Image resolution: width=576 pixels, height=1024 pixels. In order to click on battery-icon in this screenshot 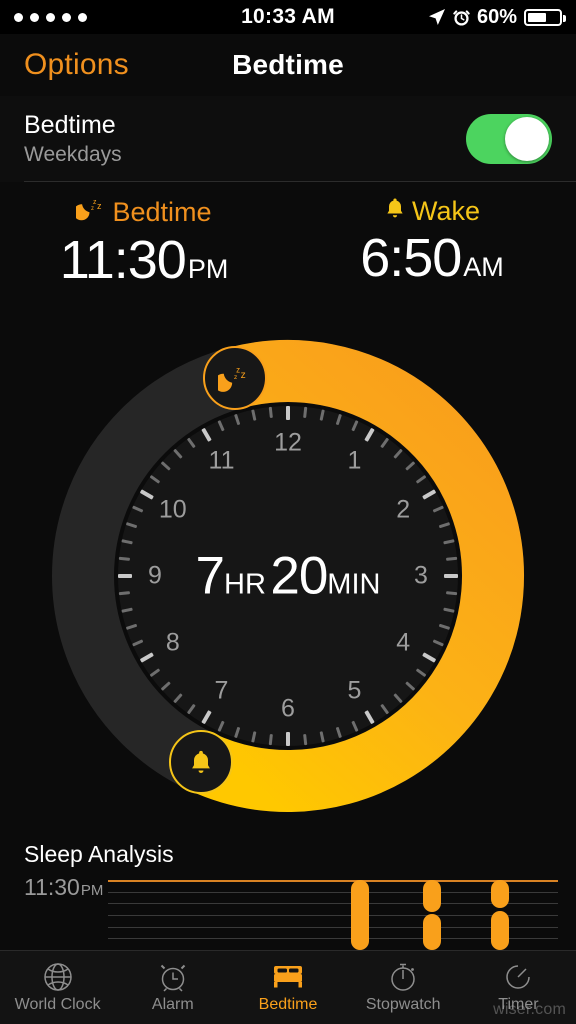, I will do `click(545, 17)`.